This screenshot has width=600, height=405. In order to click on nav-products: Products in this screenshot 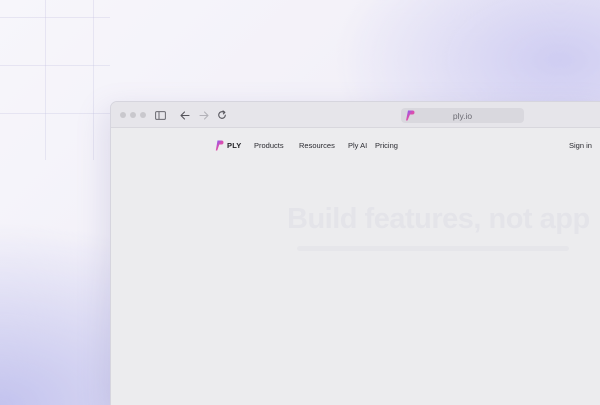, I will do `click(269, 145)`.